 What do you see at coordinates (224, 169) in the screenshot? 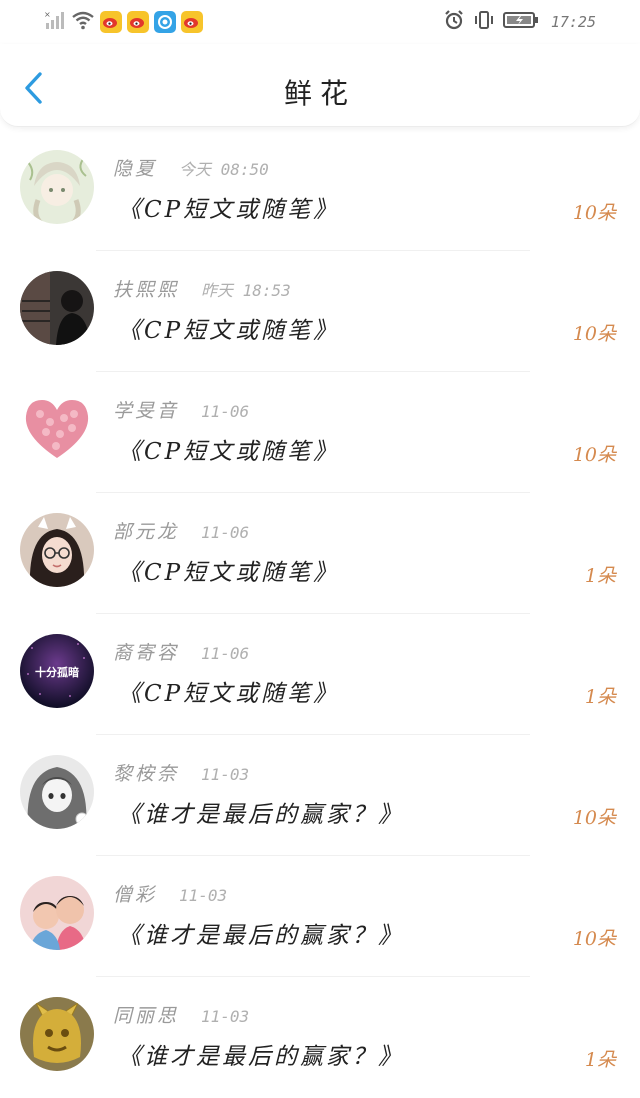
I see `record-time: 今天 08:50` at bounding box center [224, 169].